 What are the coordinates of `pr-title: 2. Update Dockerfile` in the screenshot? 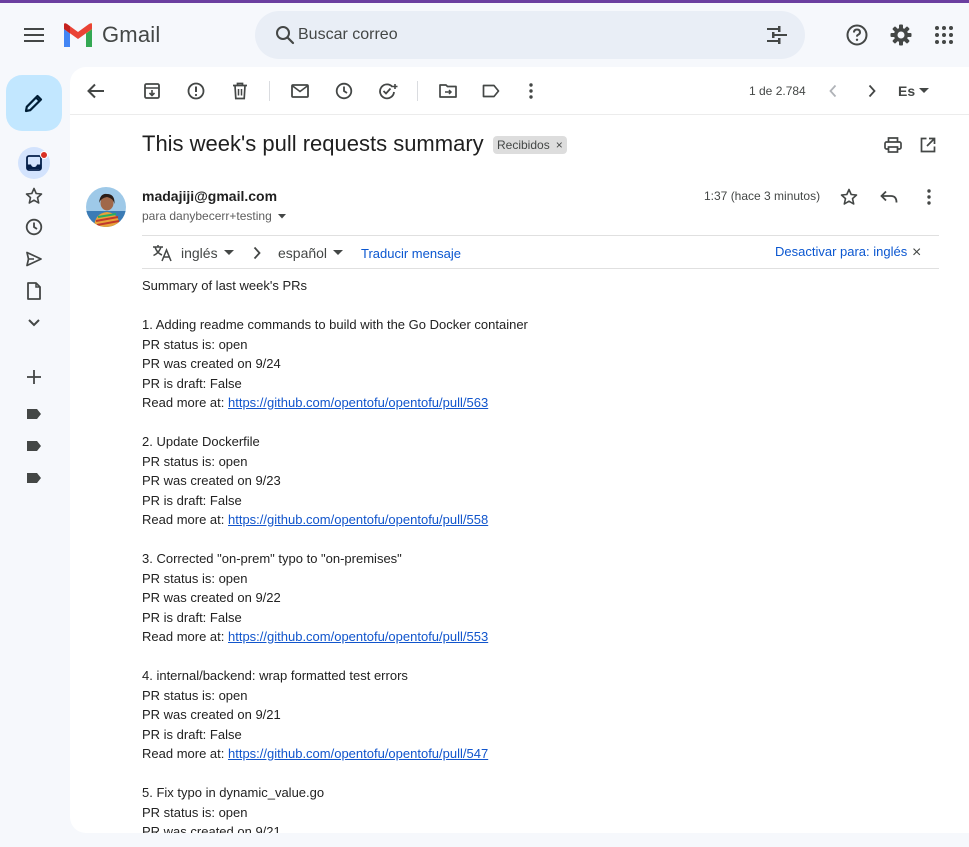 It's located at (201, 441).